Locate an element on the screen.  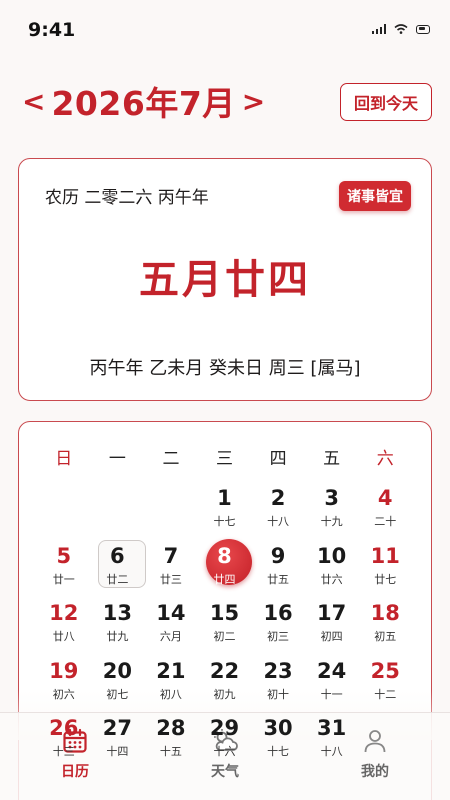
lunar-date: 初九 is located at coordinates (224, 694).